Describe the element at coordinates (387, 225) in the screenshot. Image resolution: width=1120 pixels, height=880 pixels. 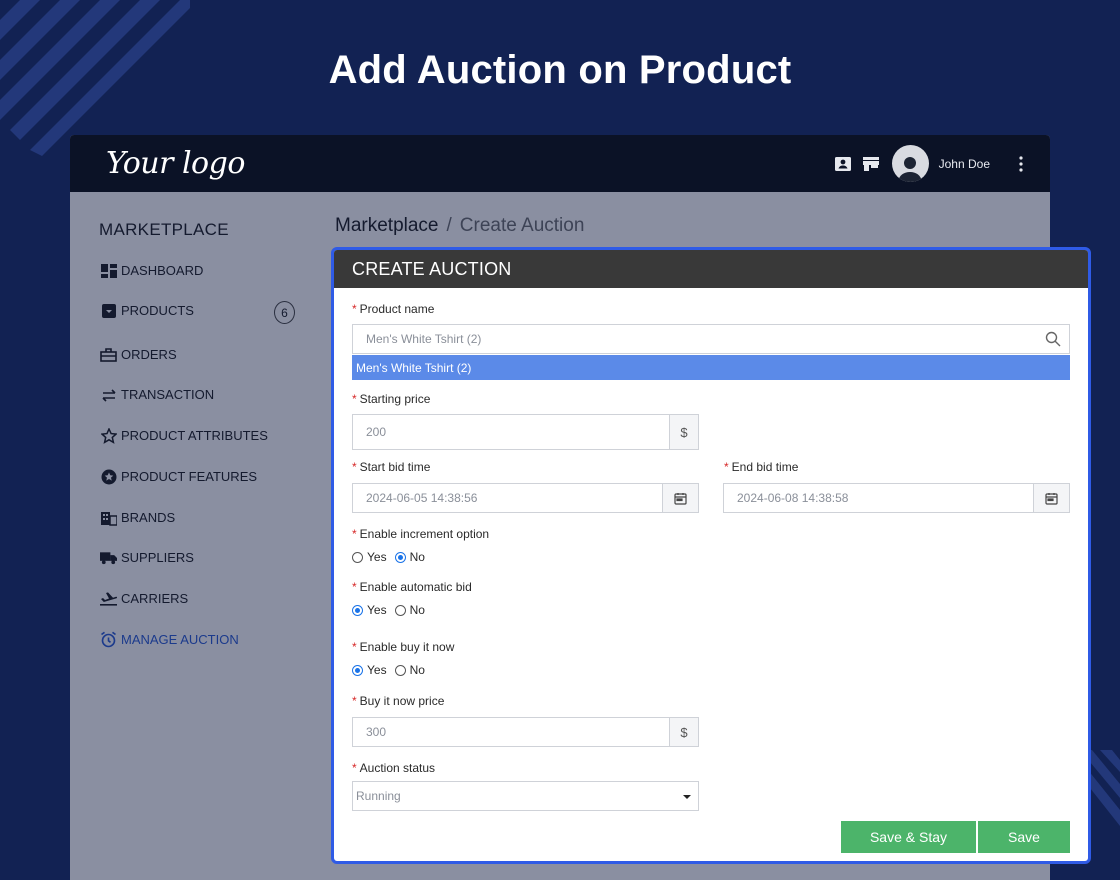
I see `breadcrumb-root: Marketplace` at that location.